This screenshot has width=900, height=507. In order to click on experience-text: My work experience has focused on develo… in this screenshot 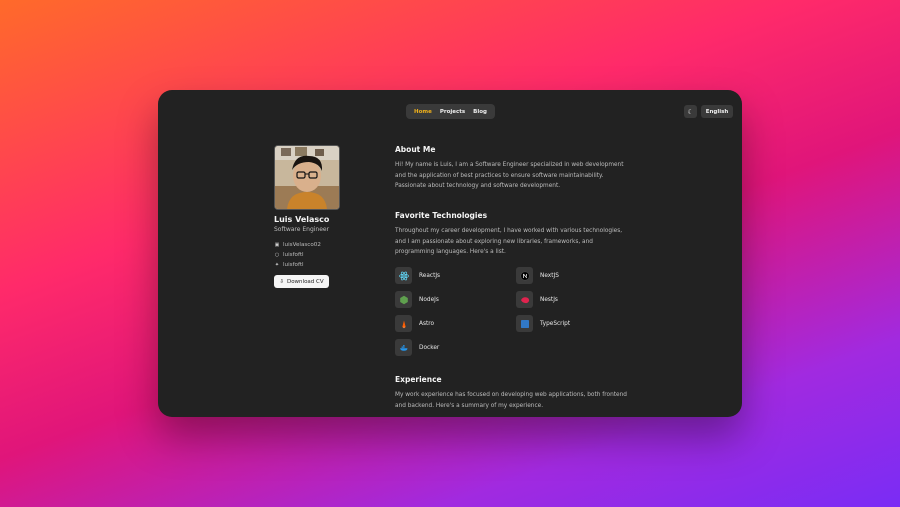, I will do `click(511, 400)`.